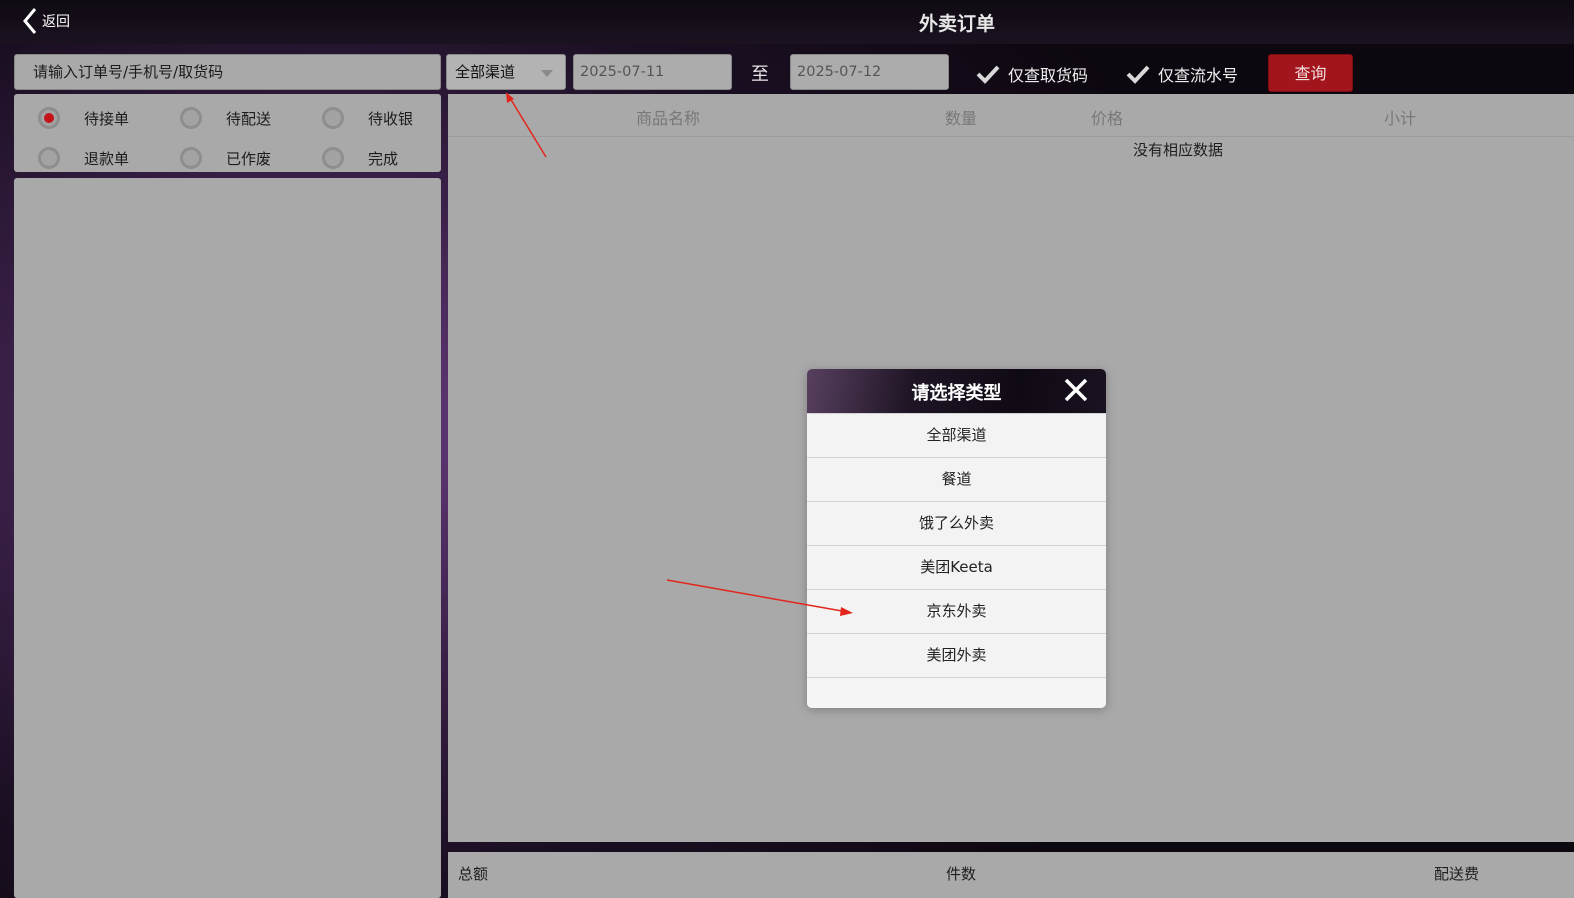 This screenshot has height=898, width=1574. I want to click on dialog-title: 请选择类型, so click(956, 393).